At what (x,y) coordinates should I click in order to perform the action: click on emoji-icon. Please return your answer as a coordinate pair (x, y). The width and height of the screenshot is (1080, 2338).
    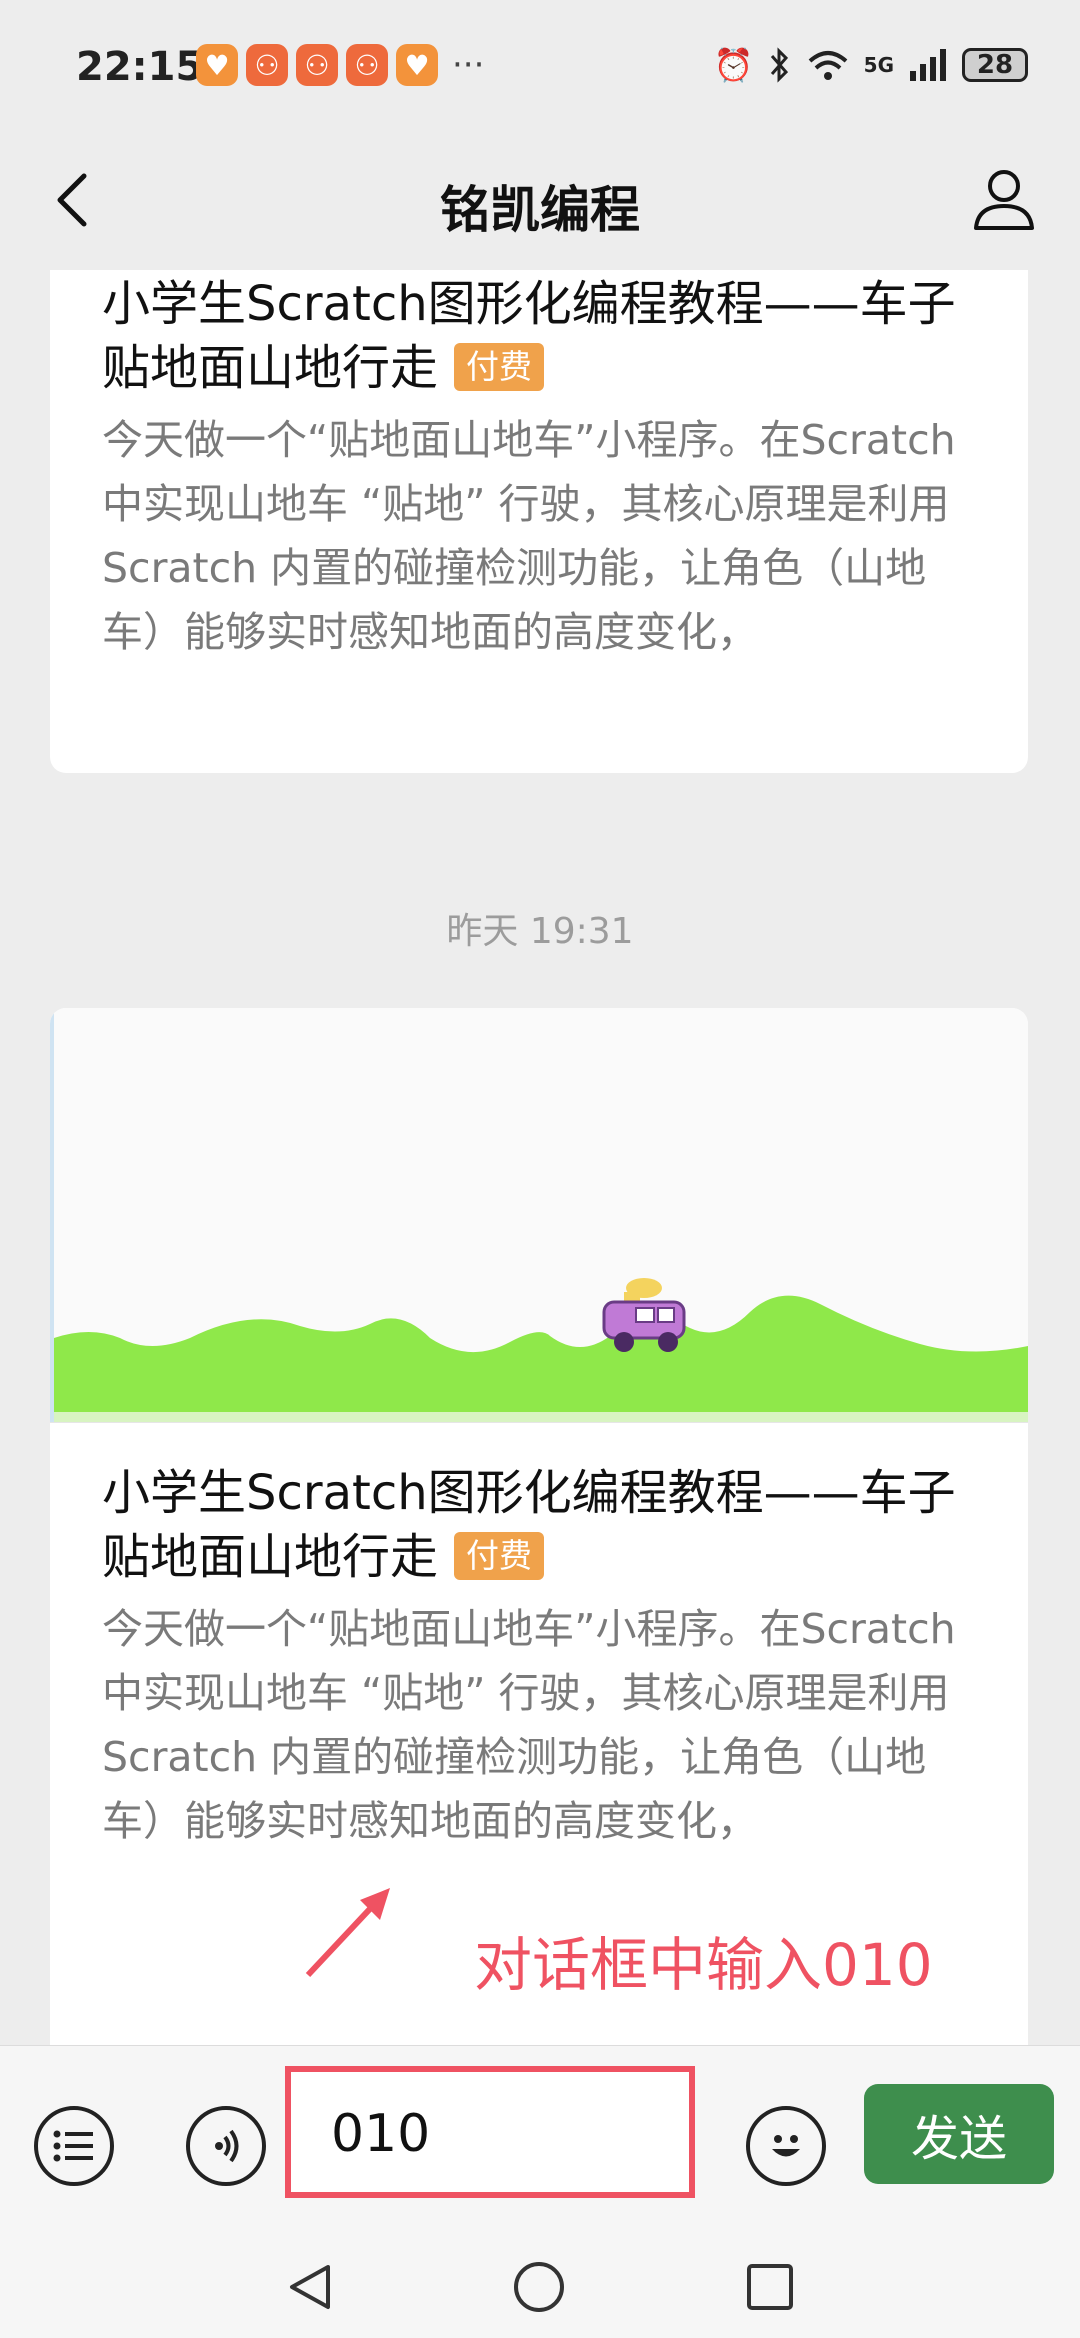
    Looking at the image, I should click on (786, 2146).